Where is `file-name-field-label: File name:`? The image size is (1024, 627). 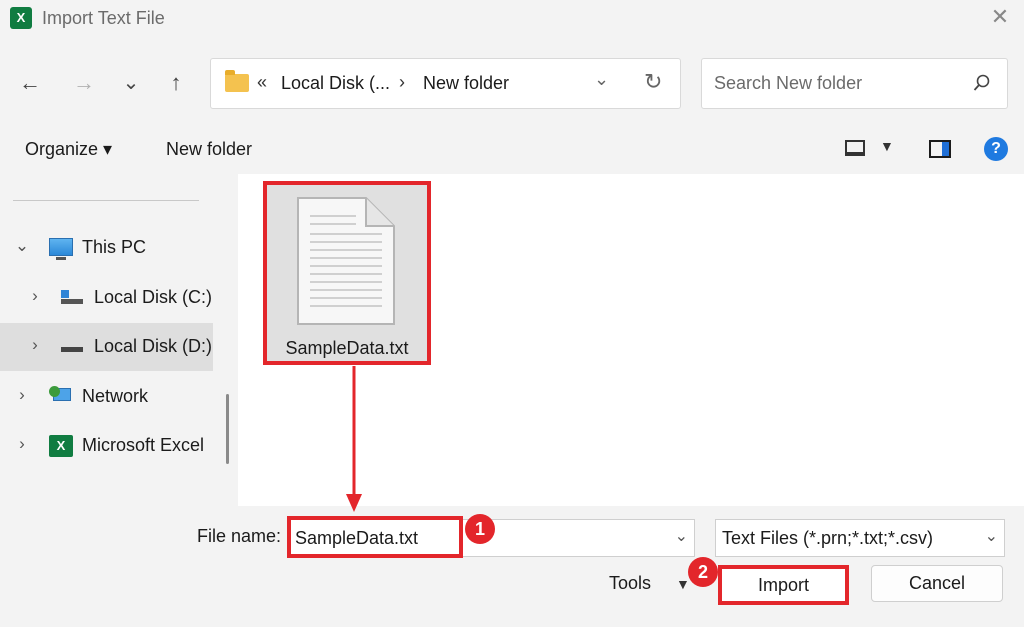
file-name-field-label: File name: is located at coordinates (239, 536).